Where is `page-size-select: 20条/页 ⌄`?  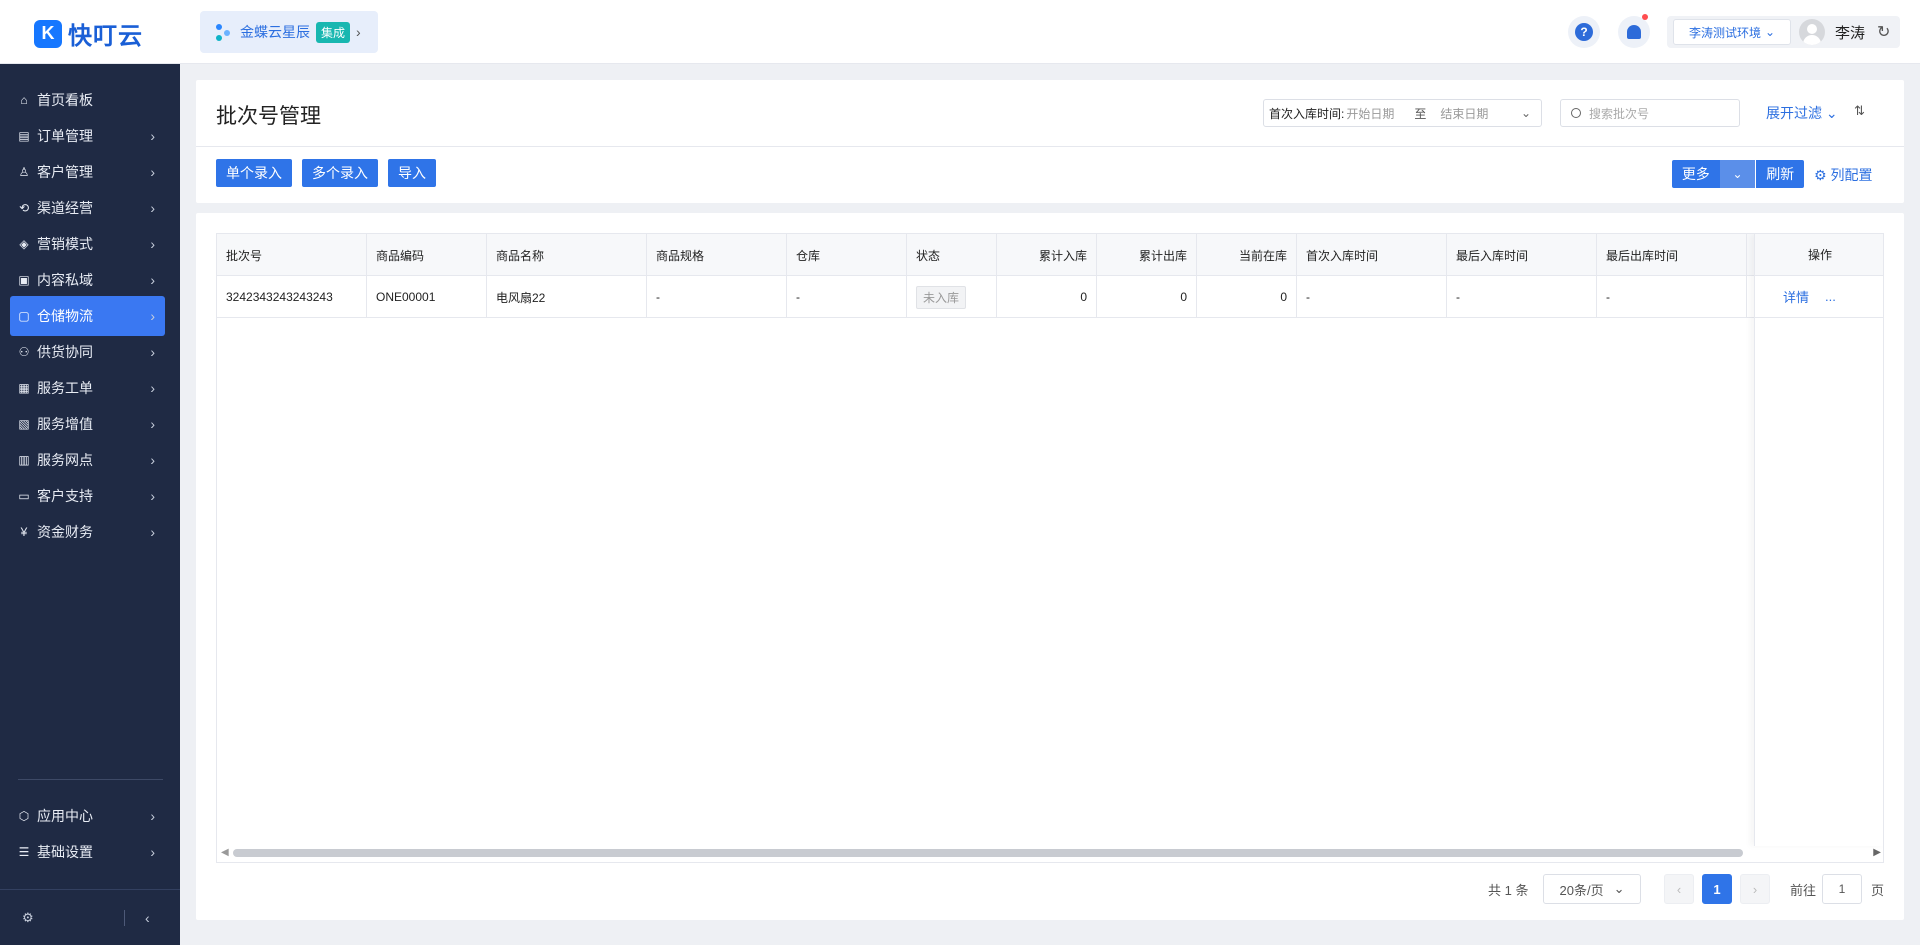
page-size-select: 20条/页 ⌄ is located at coordinates (1592, 889).